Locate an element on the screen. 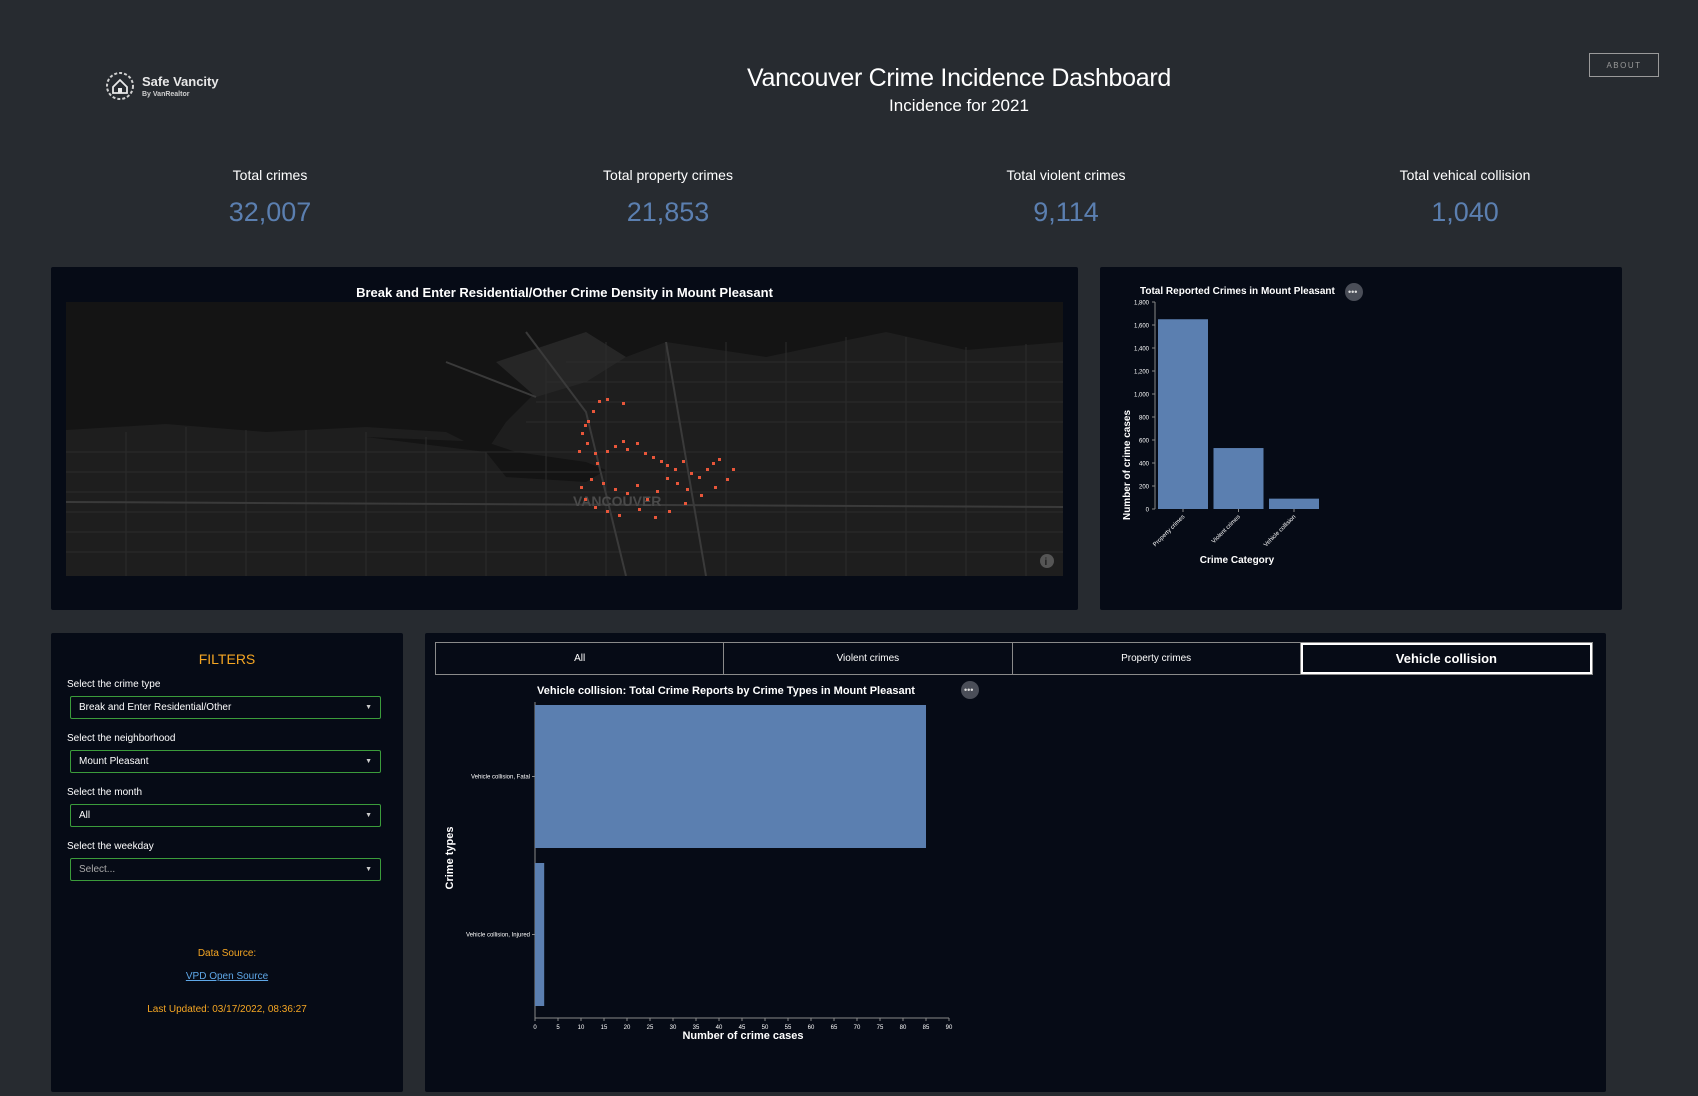 The image size is (1698, 1096). filters-title: FILTERS is located at coordinates (227, 659).